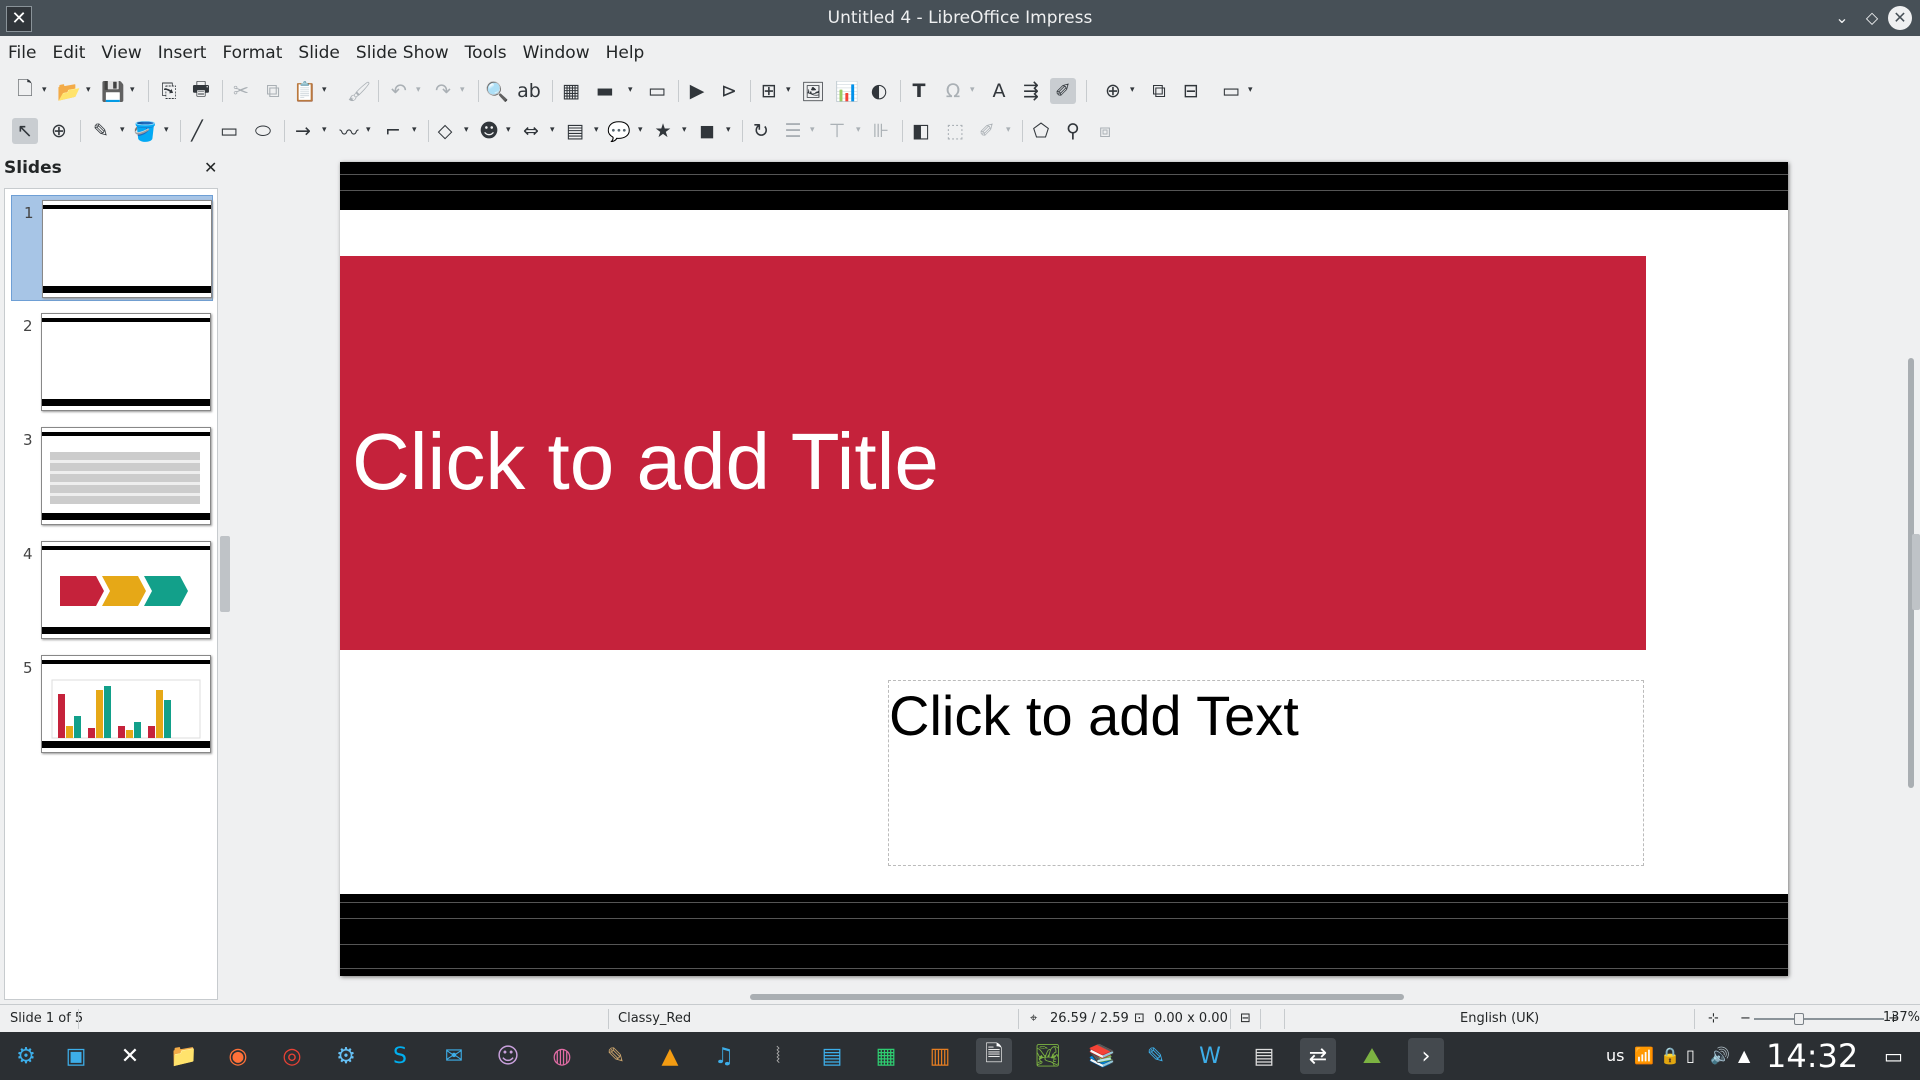 The width and height of the screenshot is (1920, 1080). What do you see at coordinates (113, 91) in the screenshot?
I see `save-icon: 💾` at bounding box center [113, 91].